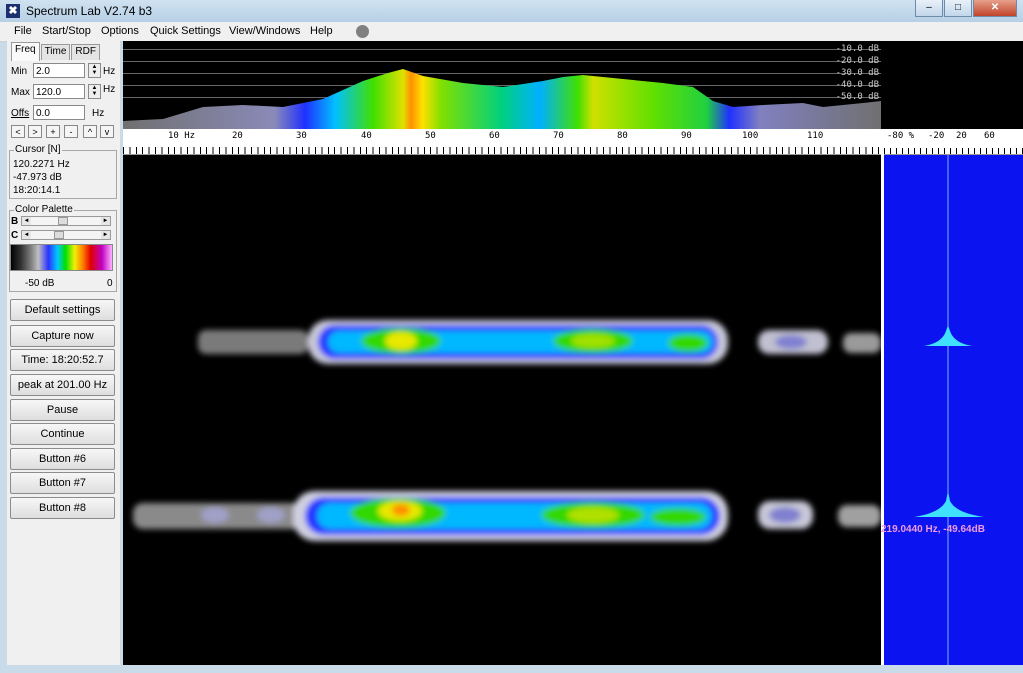 This screenshot has height=673, width=1023. I want to click on close-icon: ✕, so click(995, 8).